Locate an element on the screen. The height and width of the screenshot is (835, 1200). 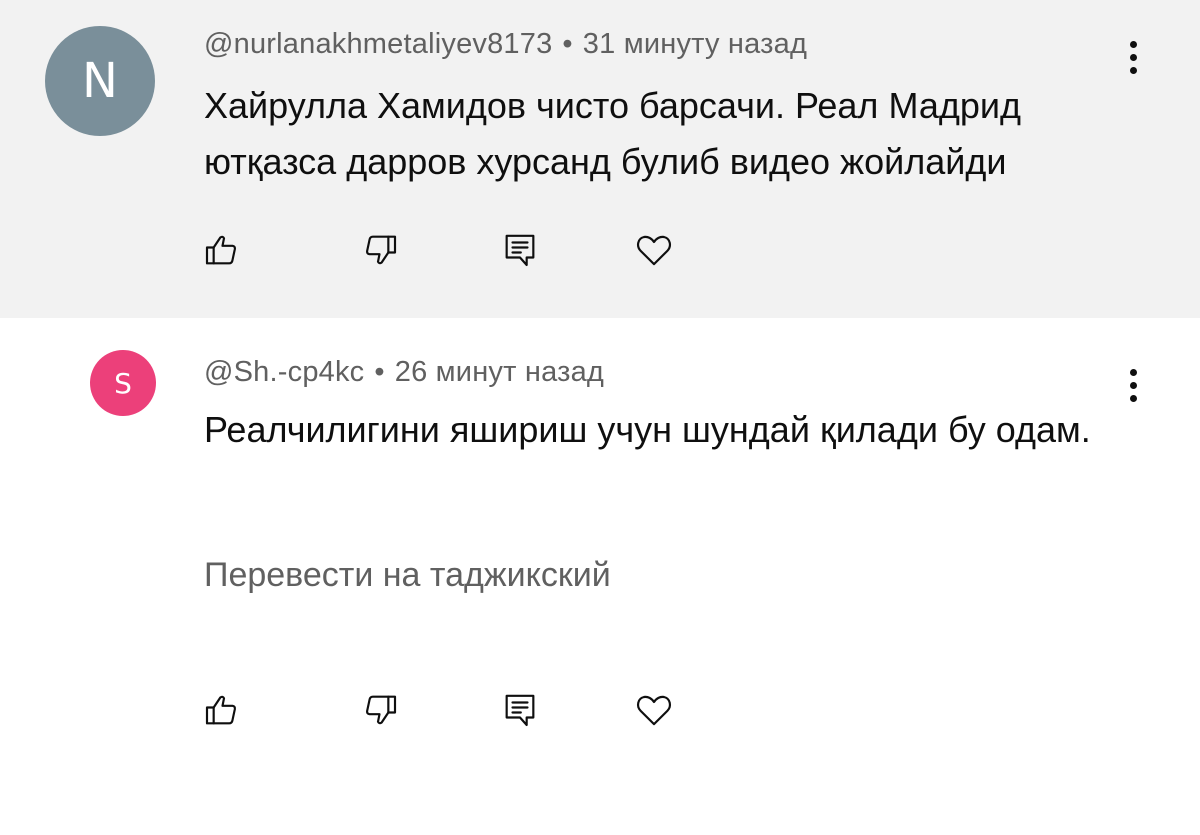
avatar-letter: N is located at coordinates (100, 81).